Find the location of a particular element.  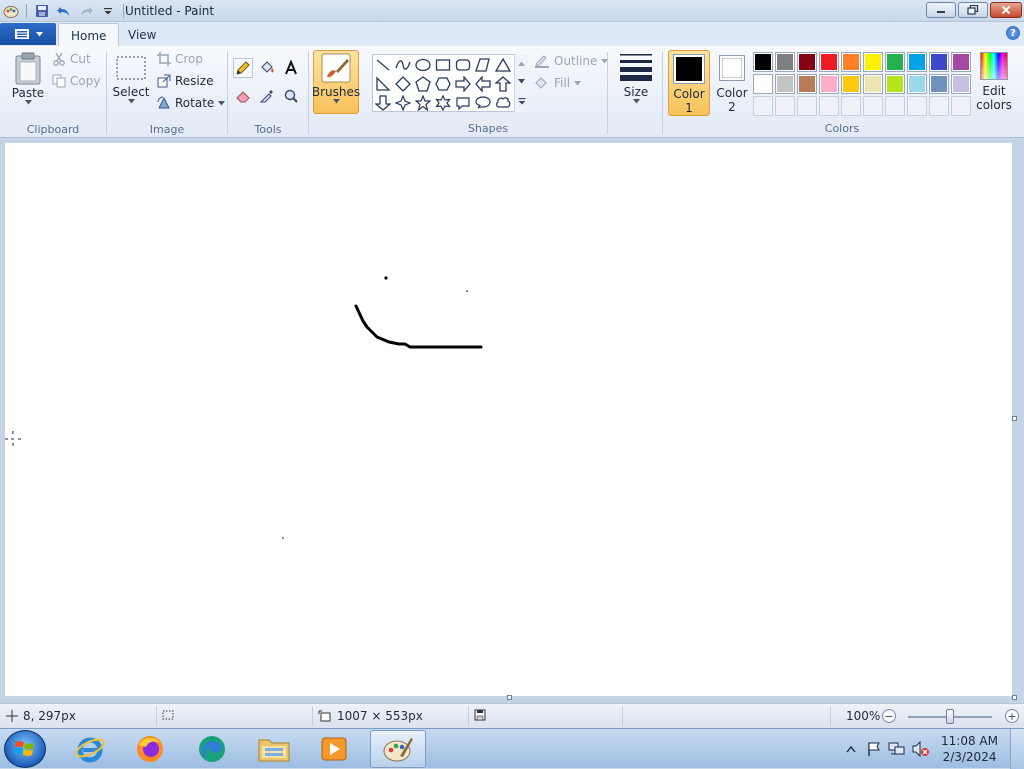

taskbar-file-explorer is located at coordinates (274, 749).